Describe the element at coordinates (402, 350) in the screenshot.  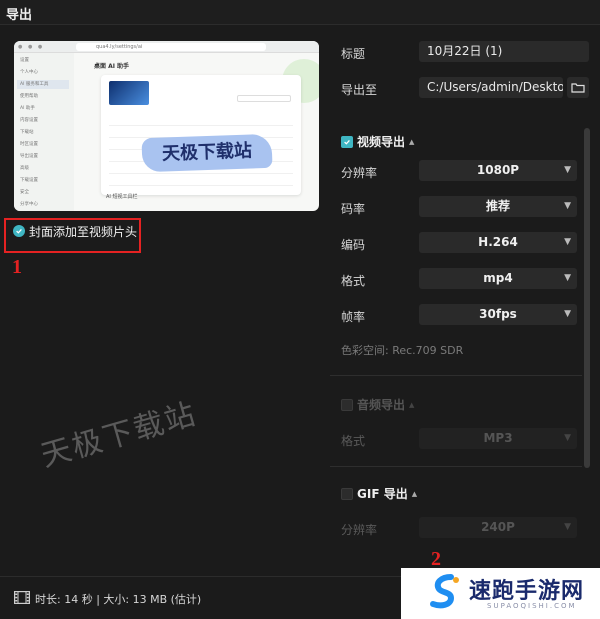
I see `color-space-info: 色彩空间: Rec.709 SDR` at that location.